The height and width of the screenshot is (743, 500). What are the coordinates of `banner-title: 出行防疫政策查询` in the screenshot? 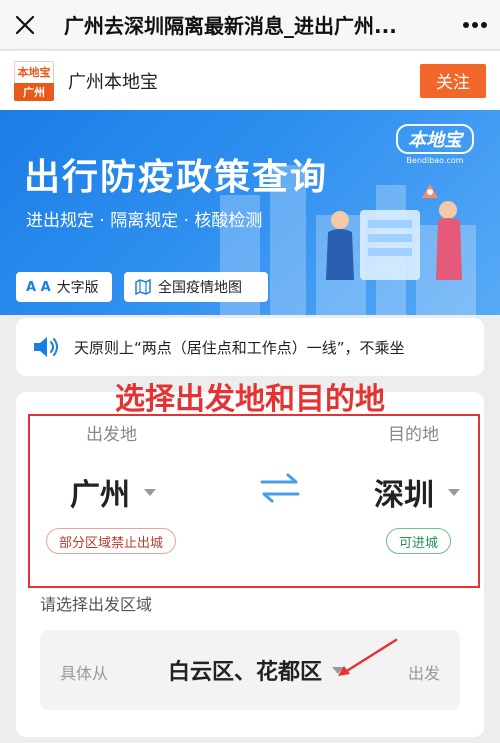 It's located at (176, 177).